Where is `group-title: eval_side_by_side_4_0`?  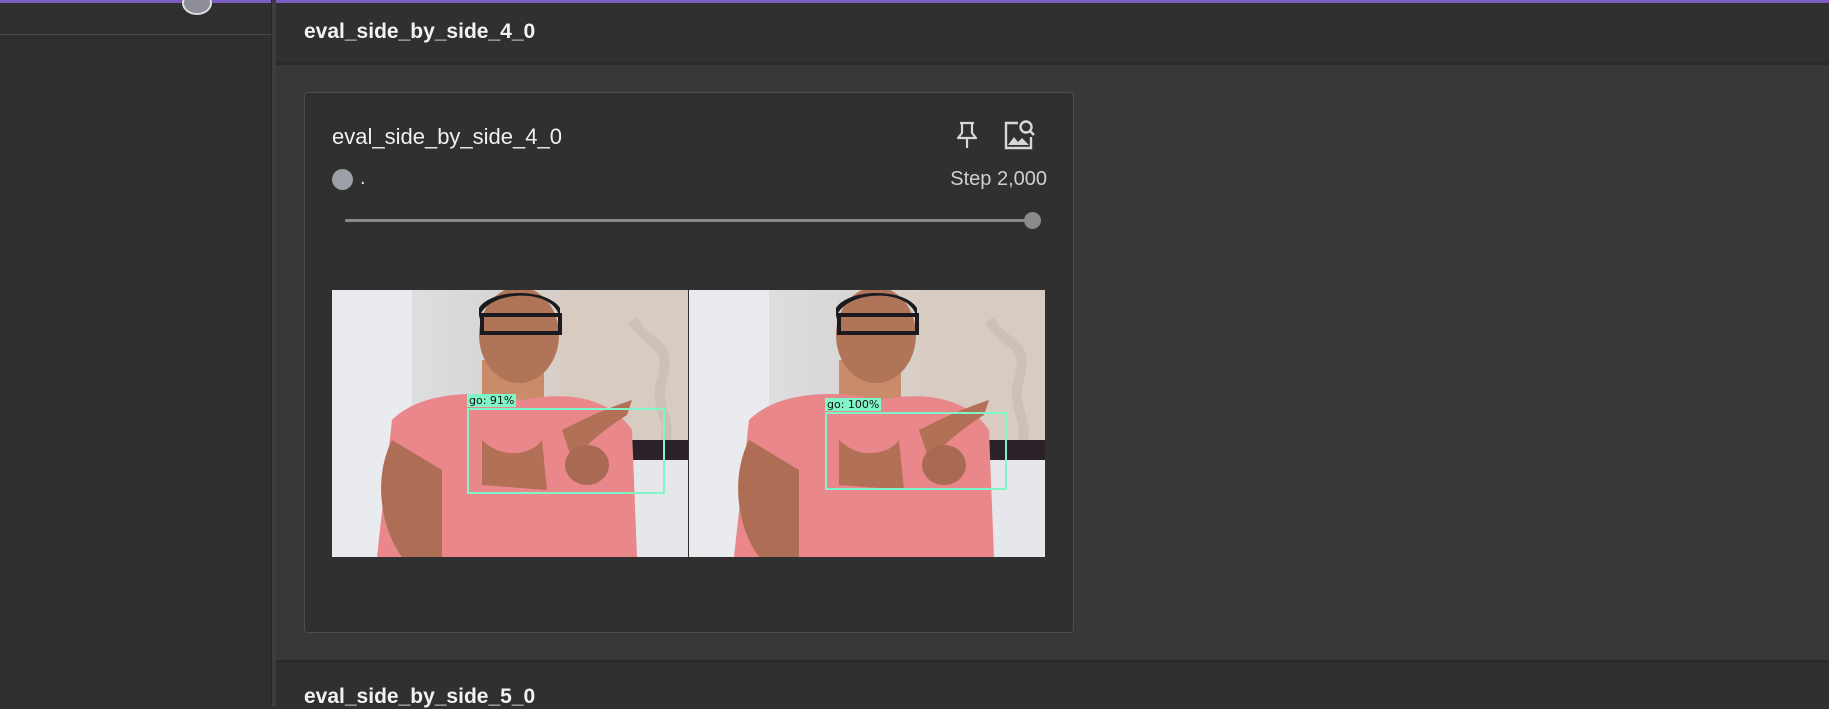
group-title: eval_side_by_side_4_0 is located at coordinates (420, 31).